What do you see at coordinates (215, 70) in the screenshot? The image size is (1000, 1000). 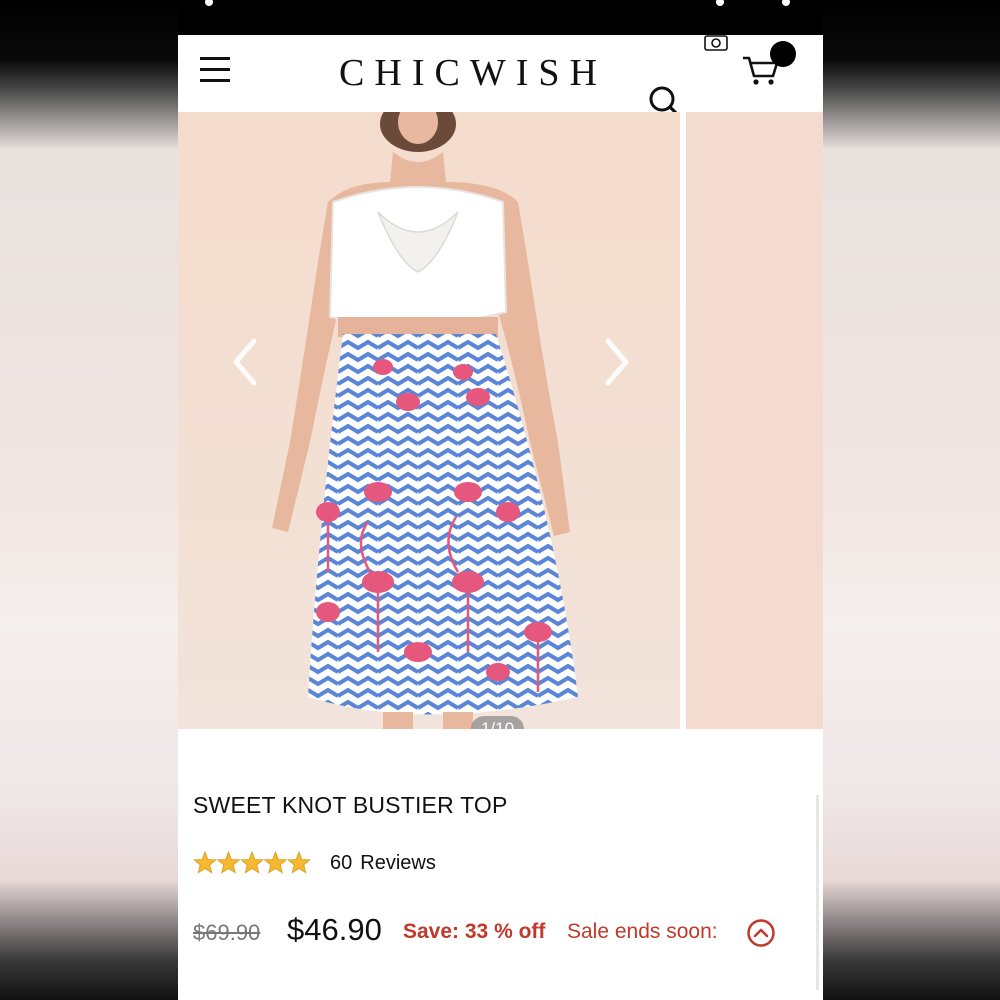 I see `hamburger-icon` at bounding box center [215, 70].